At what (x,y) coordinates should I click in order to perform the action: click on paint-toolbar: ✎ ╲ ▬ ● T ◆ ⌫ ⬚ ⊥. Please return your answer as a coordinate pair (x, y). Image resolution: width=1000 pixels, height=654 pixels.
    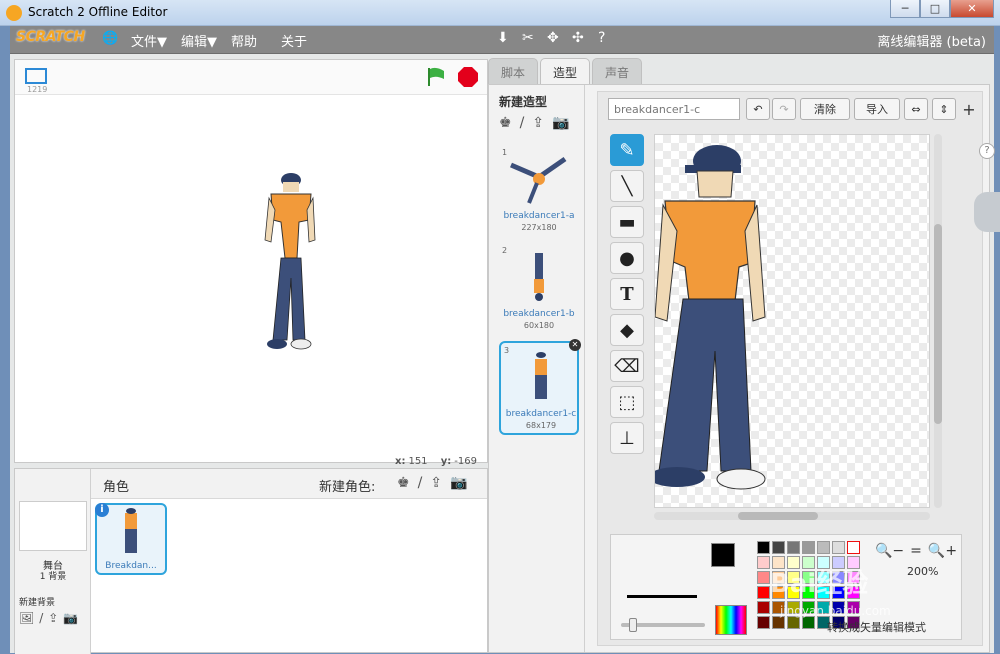
    Looking at the image, I should click on (628, 296).